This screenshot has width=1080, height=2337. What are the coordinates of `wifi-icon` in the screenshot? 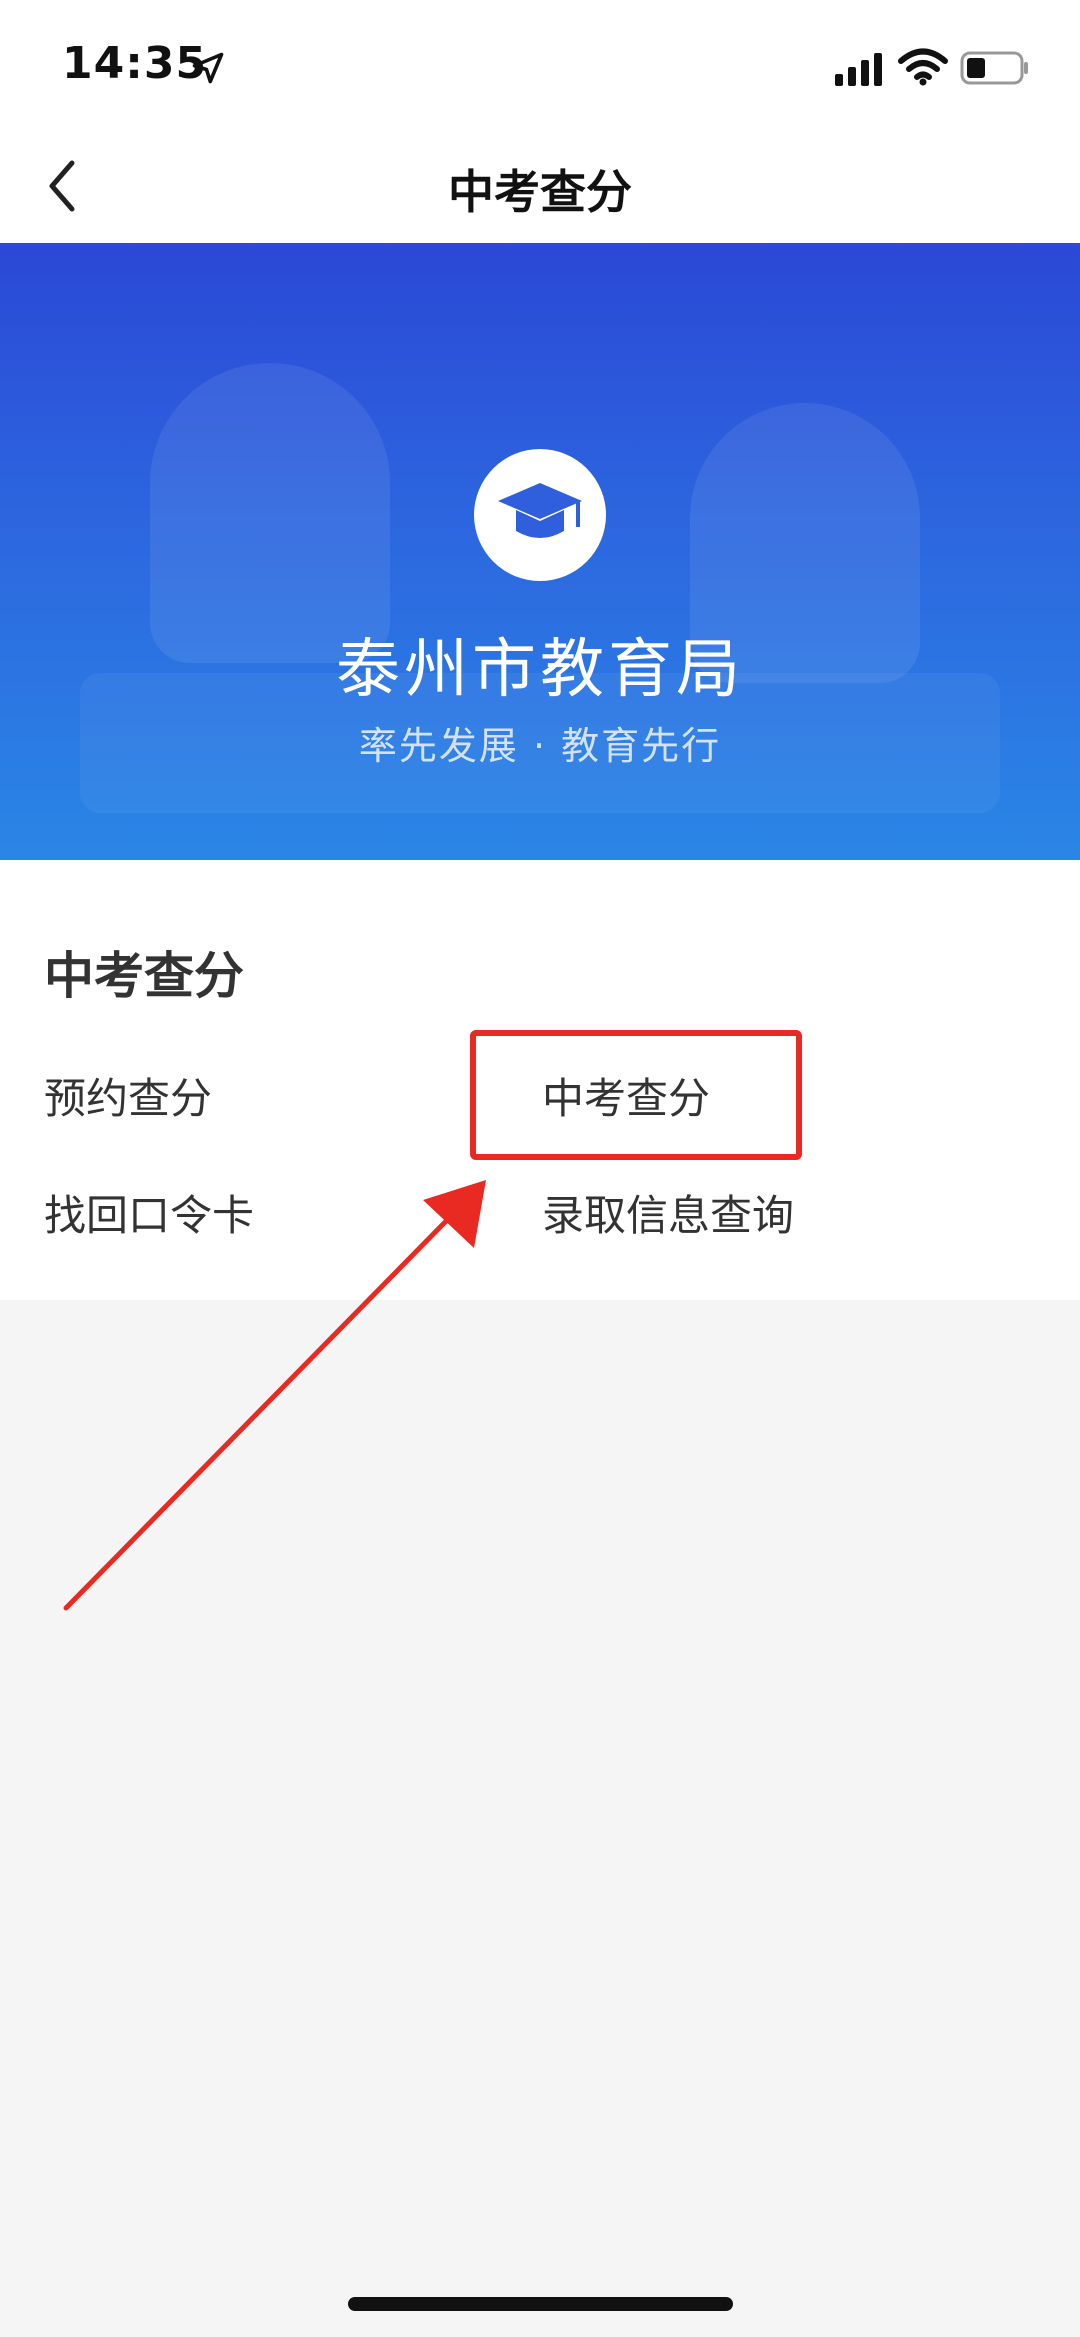 It's located at (923, 67).